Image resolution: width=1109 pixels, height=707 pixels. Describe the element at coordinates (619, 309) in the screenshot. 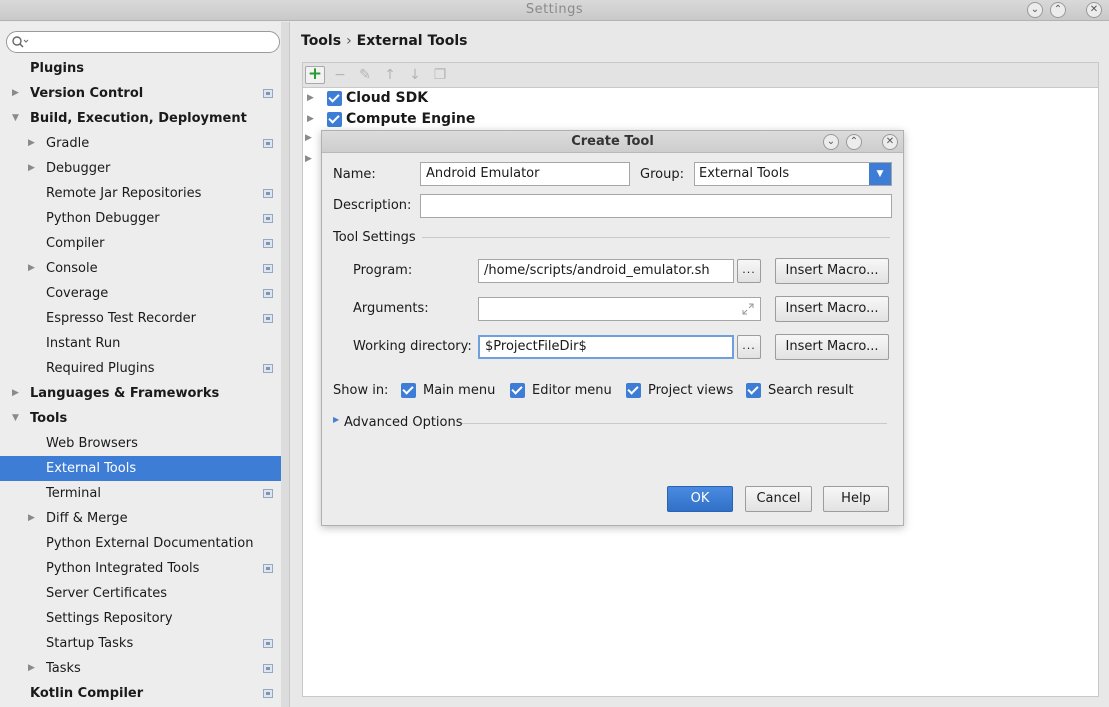

I see `arguments-field` at that location.